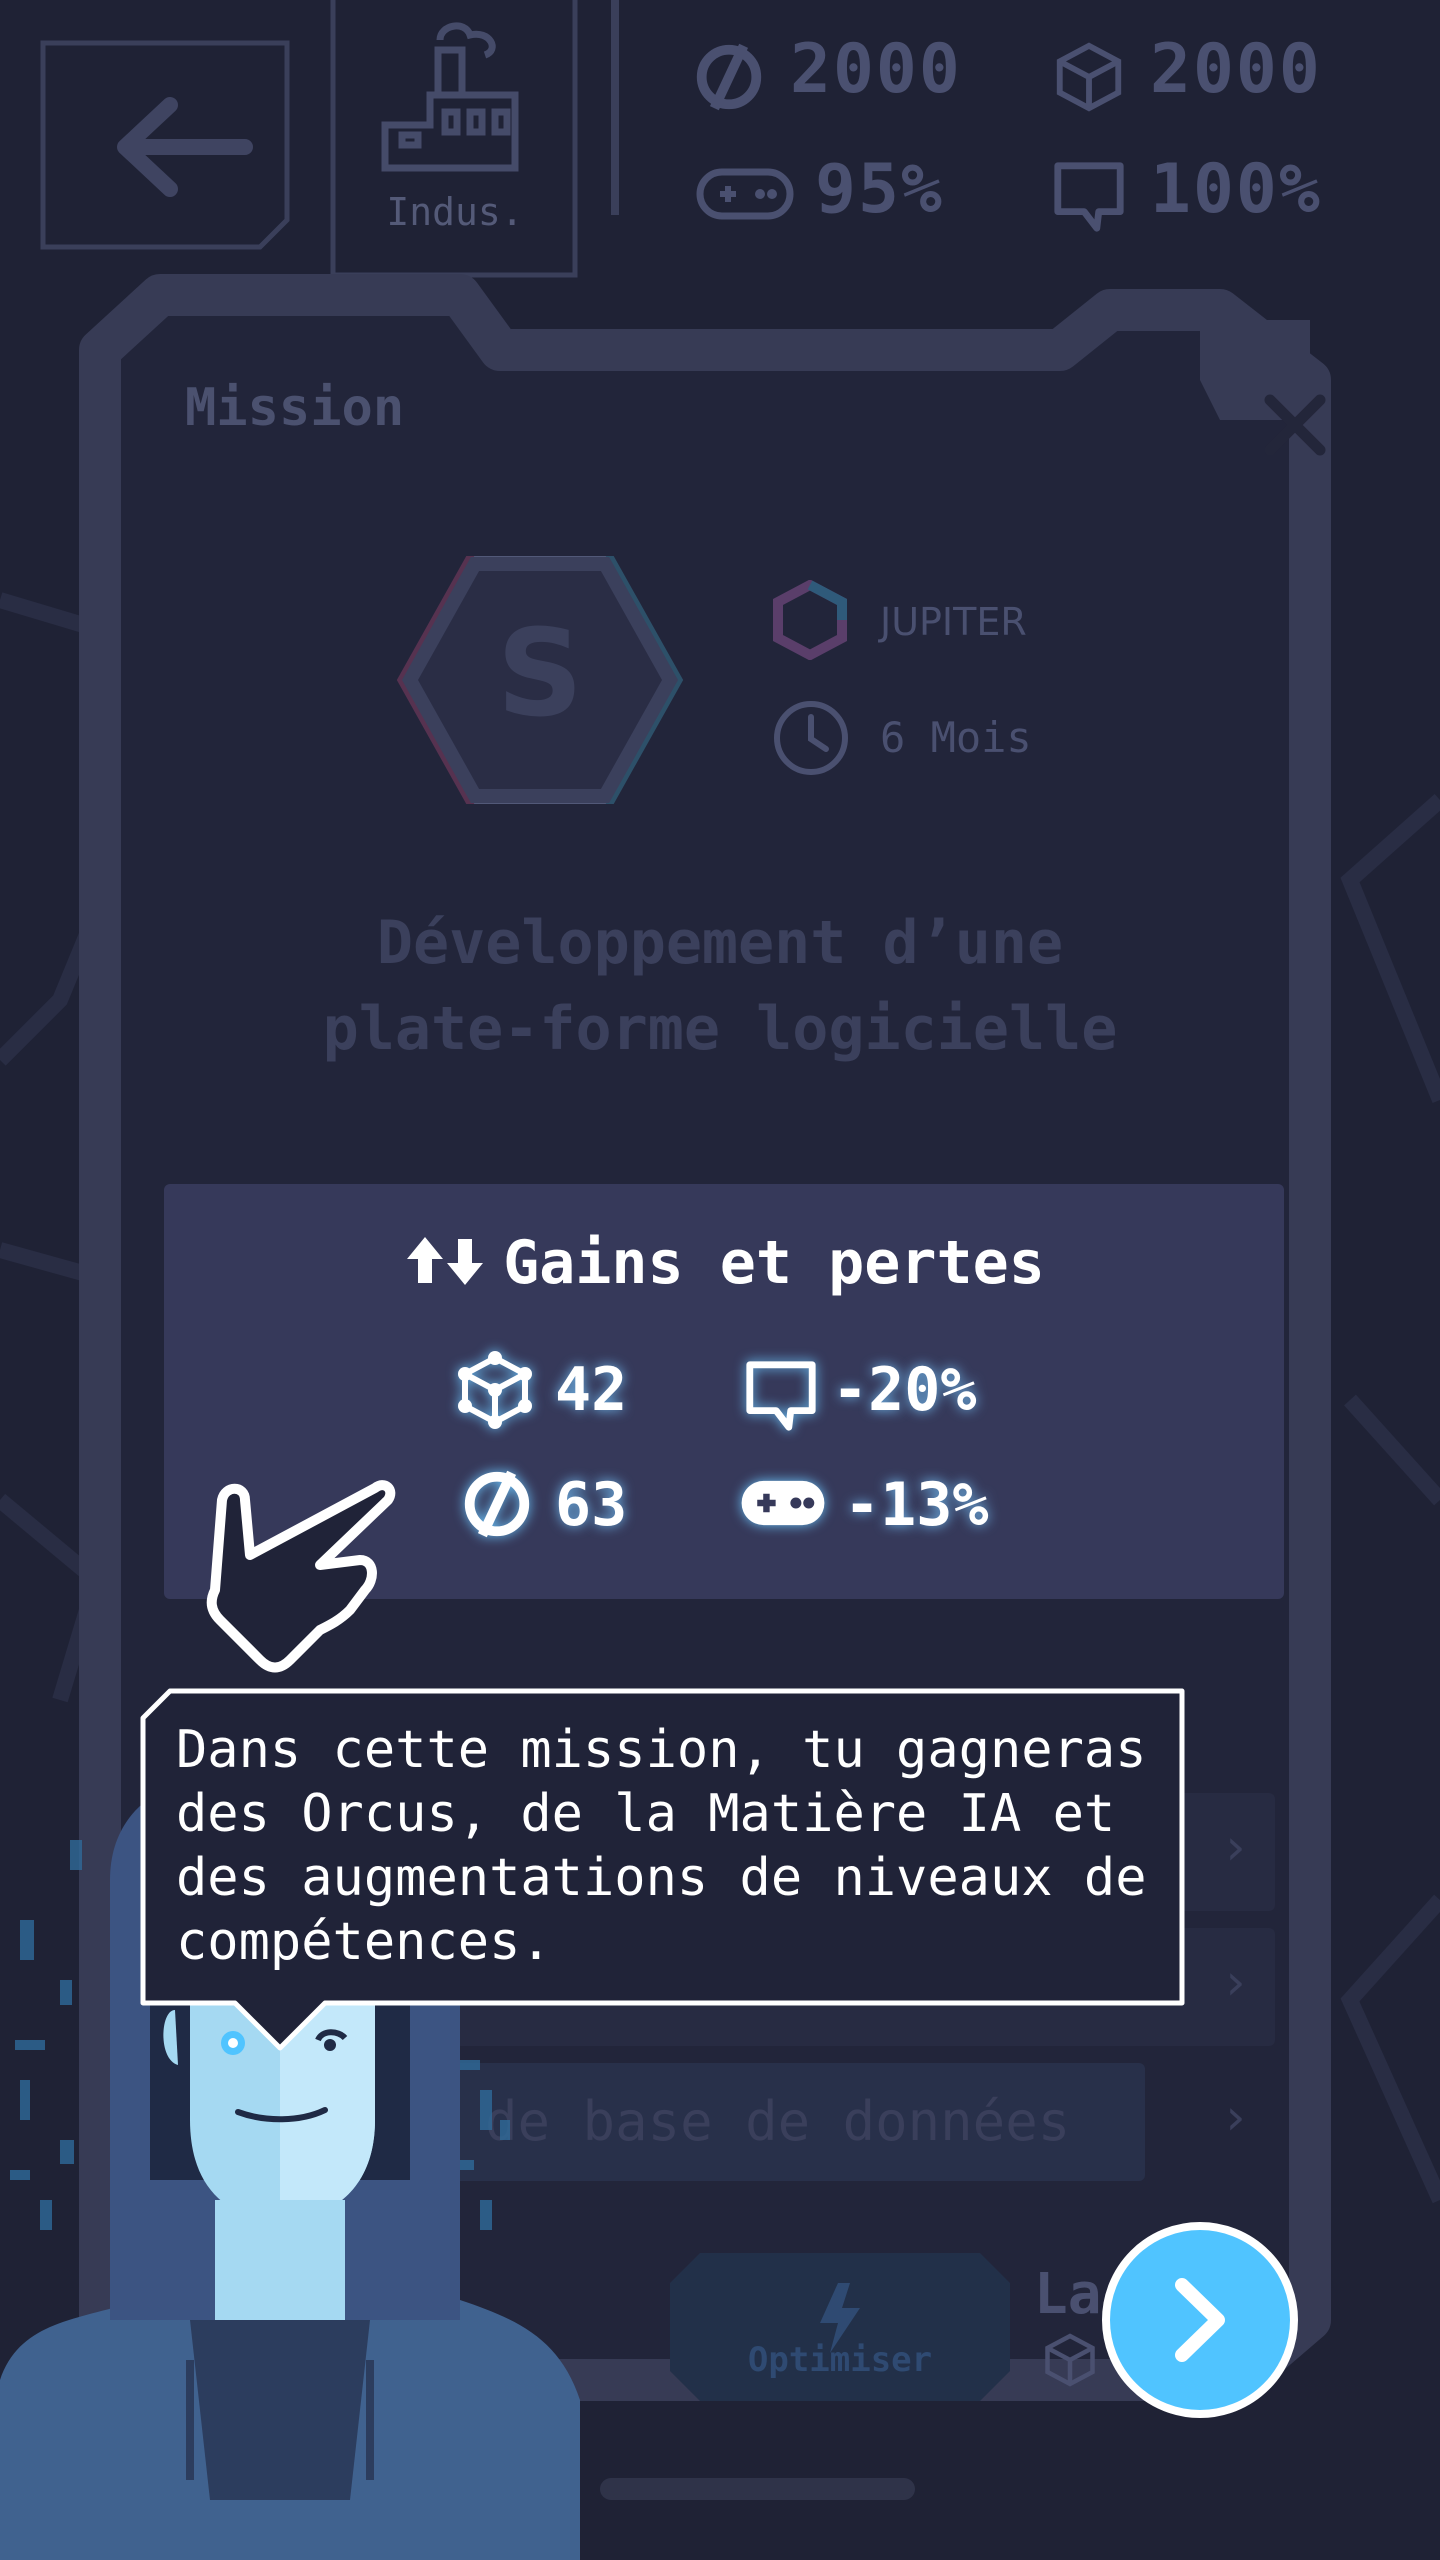 The height and width of the screenshot is (2560, 1440). I want to click on gain-matter-value: 42, so click(591, 1390).